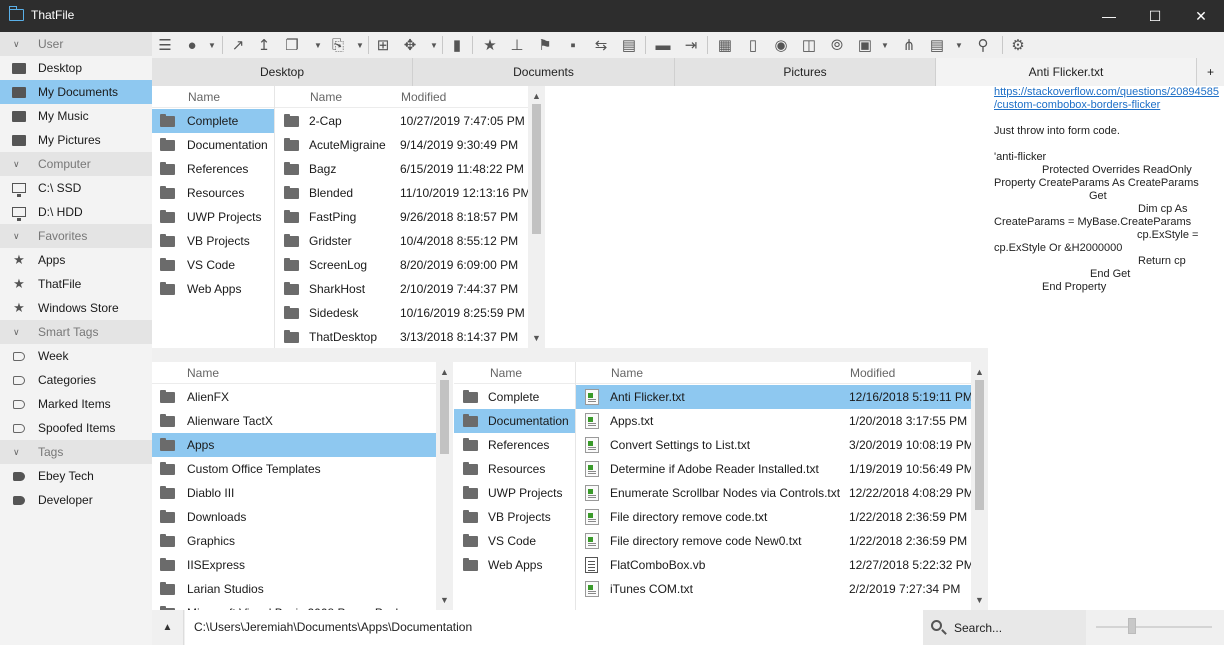 Image resolution: width=1224 pixels, height=645 pixels. I want to click on table-row: 2-Cap 10/27/2019 7:47:05 PM, so click(401, 121).